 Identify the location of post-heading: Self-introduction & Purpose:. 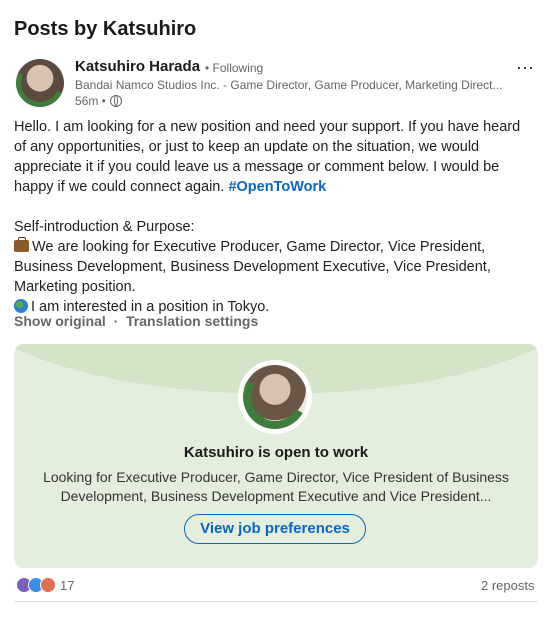
(104, 227).